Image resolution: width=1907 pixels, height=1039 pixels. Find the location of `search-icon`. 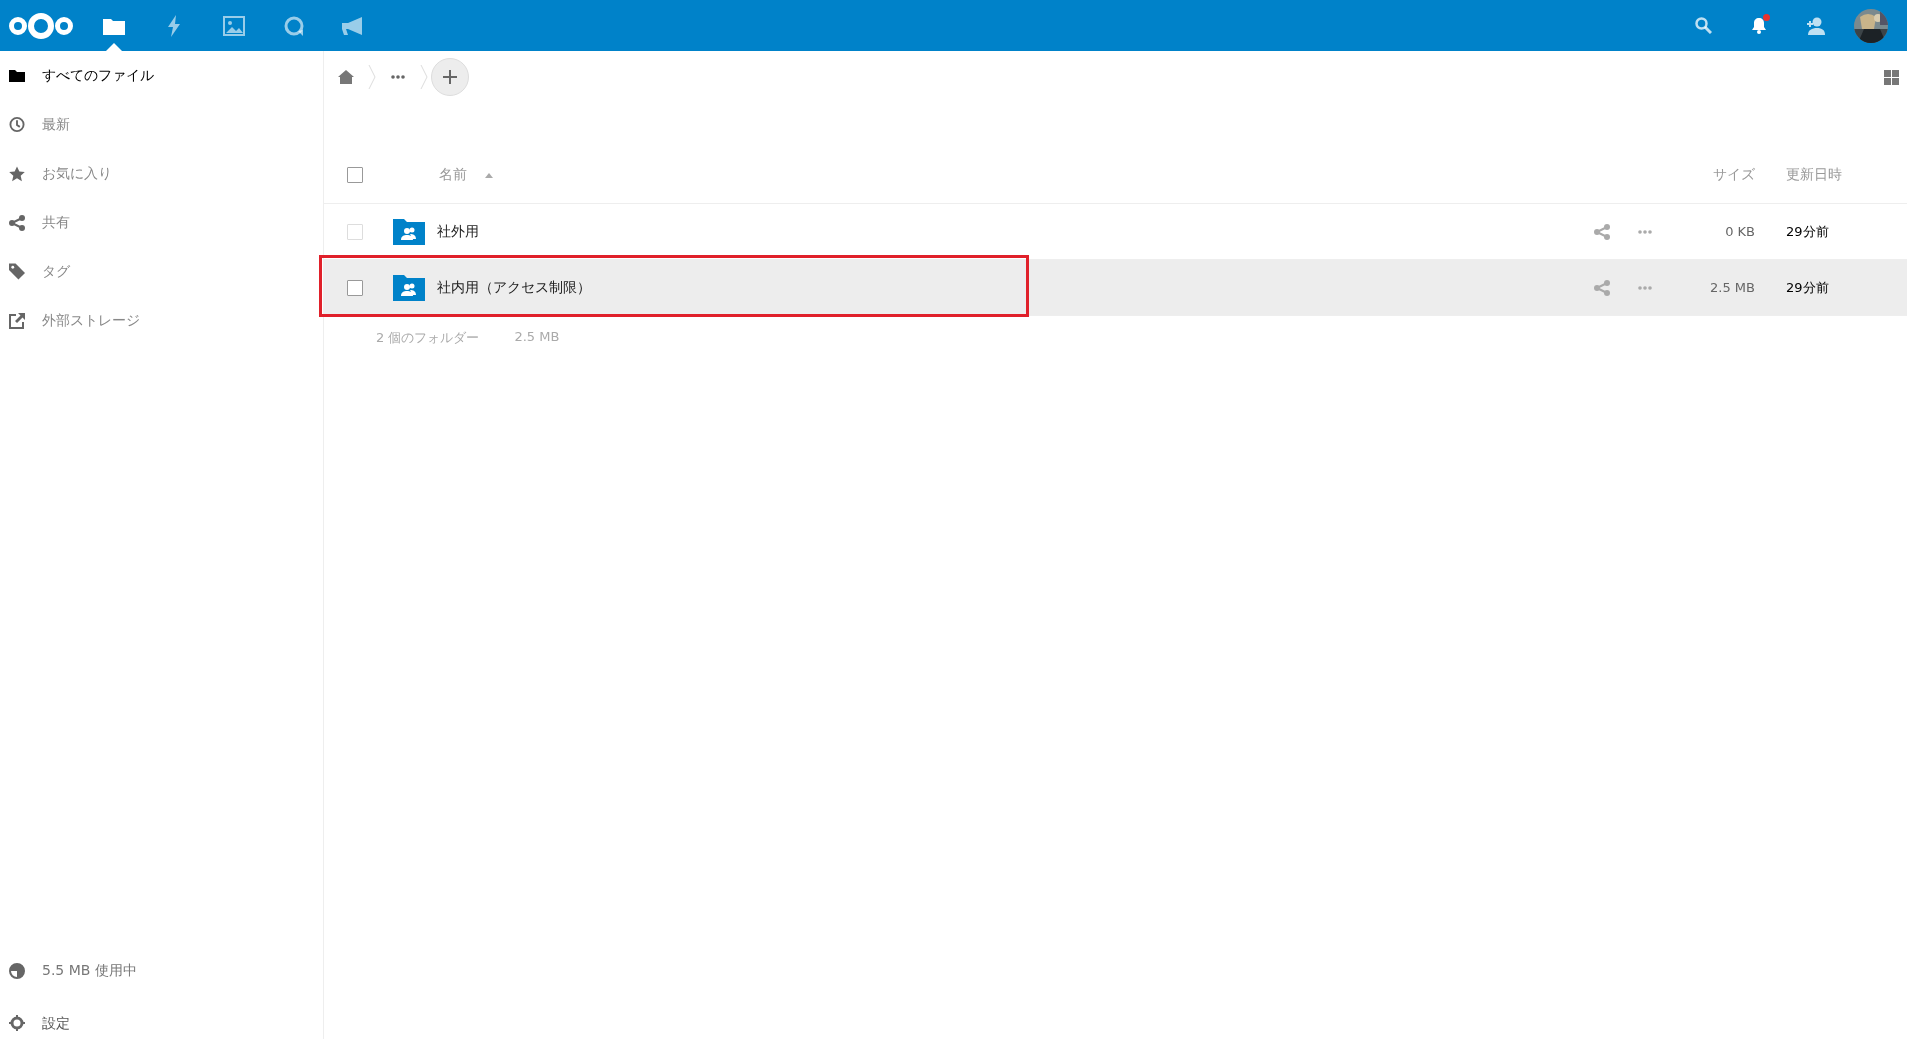

search-icon is located at coordinates (1703, 25).